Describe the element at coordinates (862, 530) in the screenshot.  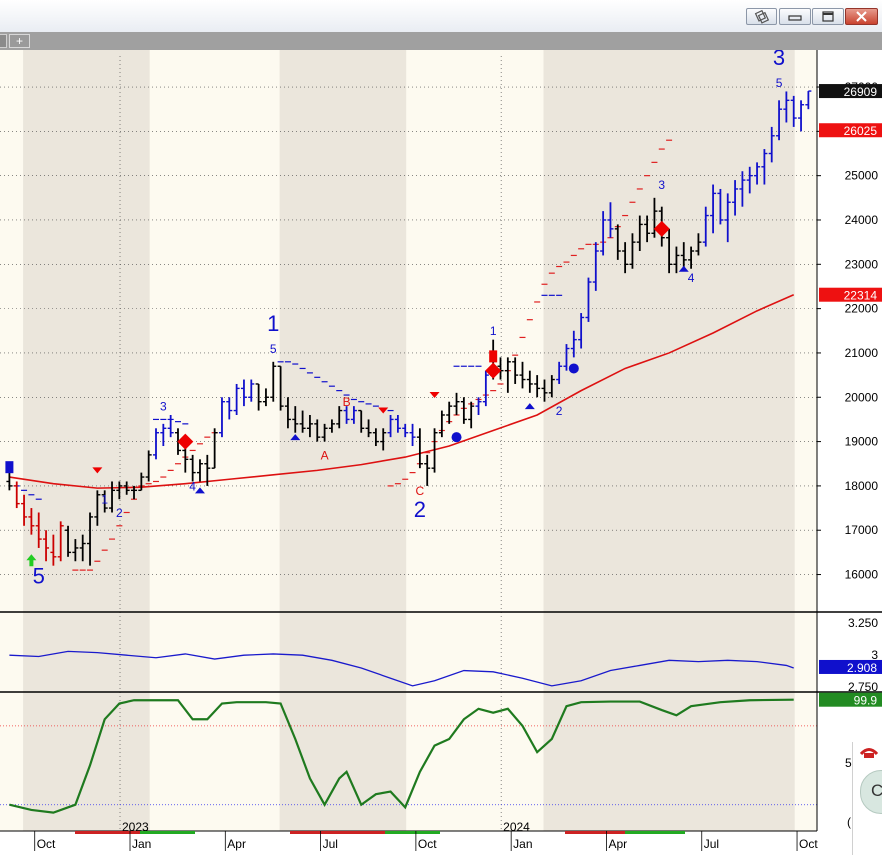
I see `price-y-tick-label: 17000` at that location.